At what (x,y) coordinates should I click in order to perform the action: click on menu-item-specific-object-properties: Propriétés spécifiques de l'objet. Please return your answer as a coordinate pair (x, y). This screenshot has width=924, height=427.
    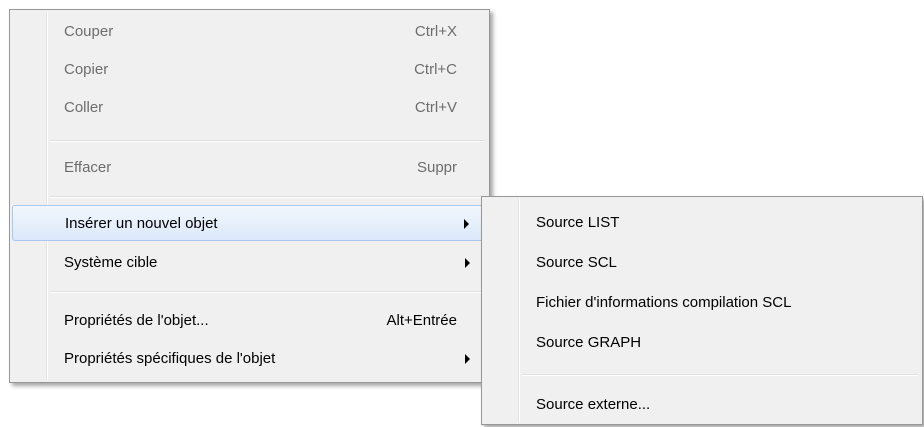
    Looking at the image, I should click on (249, 359).